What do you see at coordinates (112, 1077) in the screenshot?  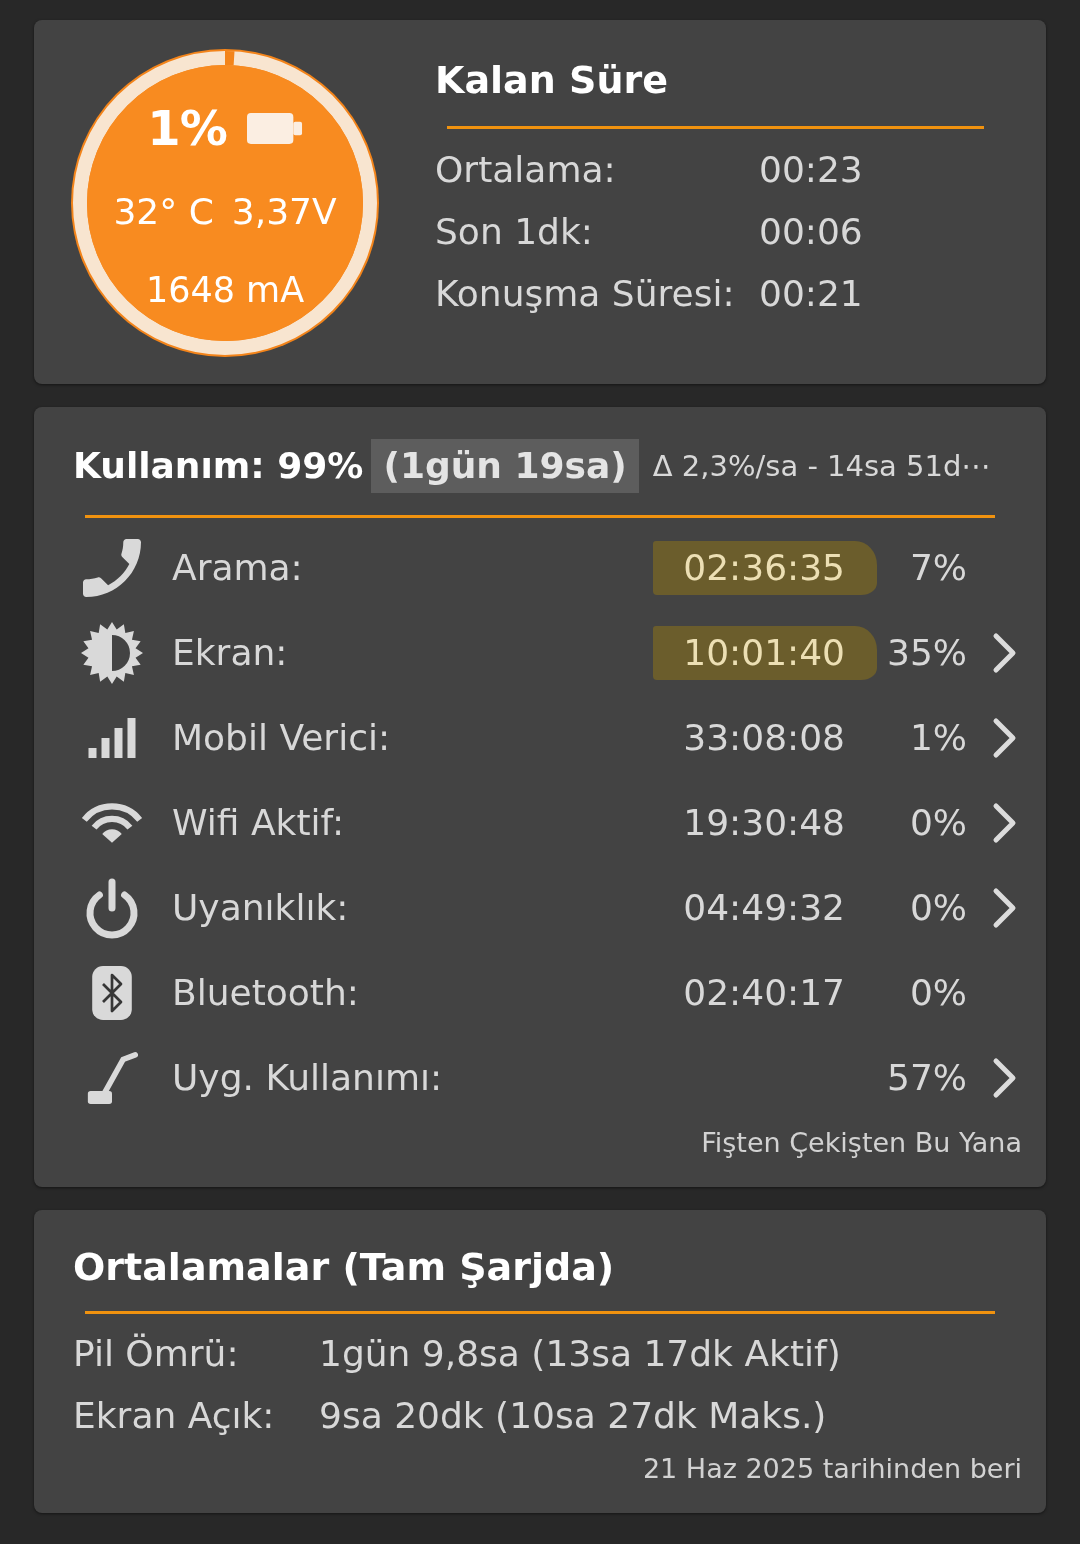 I see `lever-icon` at bounding box center [112, 1077].